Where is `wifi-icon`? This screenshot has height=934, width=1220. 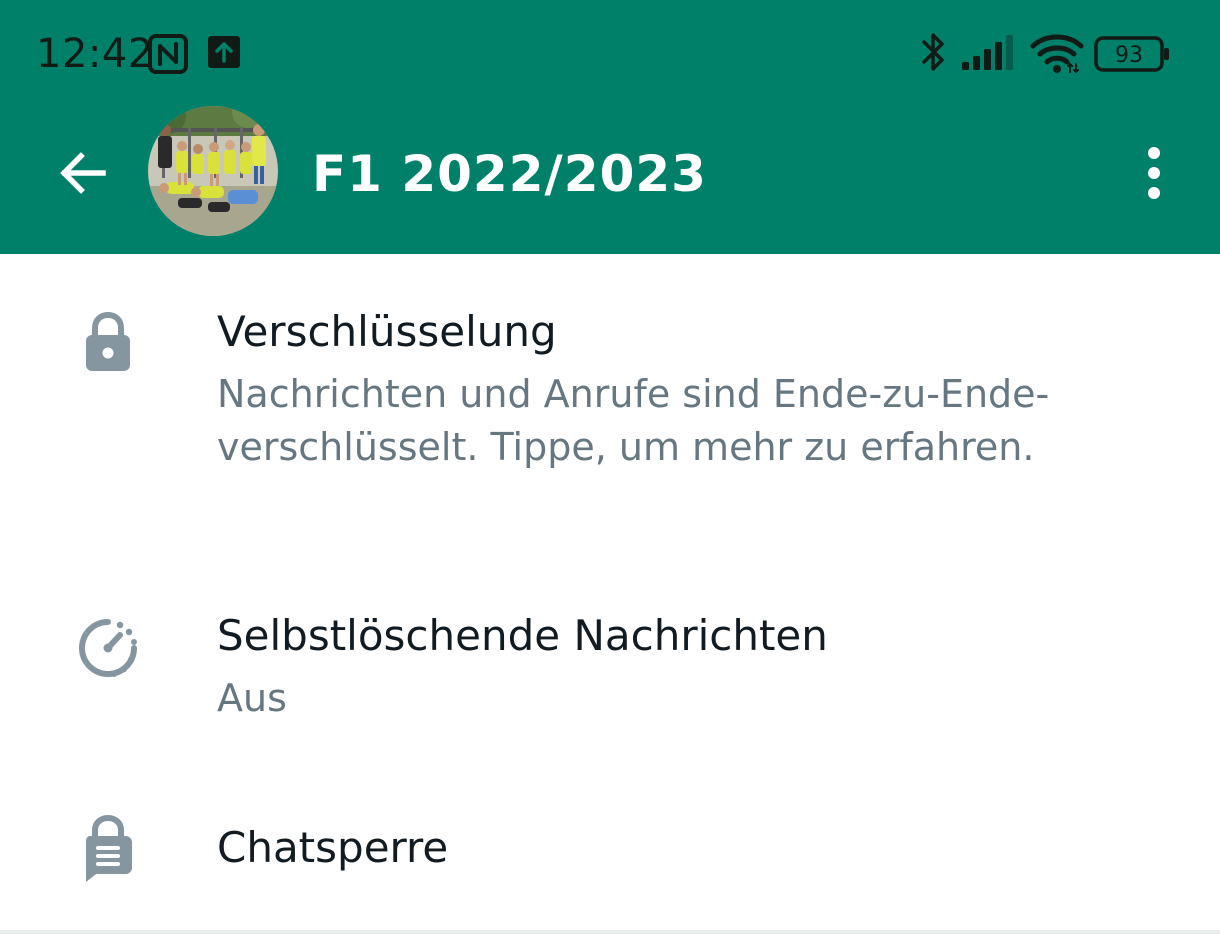
wifi-icon is located at coordinates (1057, 54).